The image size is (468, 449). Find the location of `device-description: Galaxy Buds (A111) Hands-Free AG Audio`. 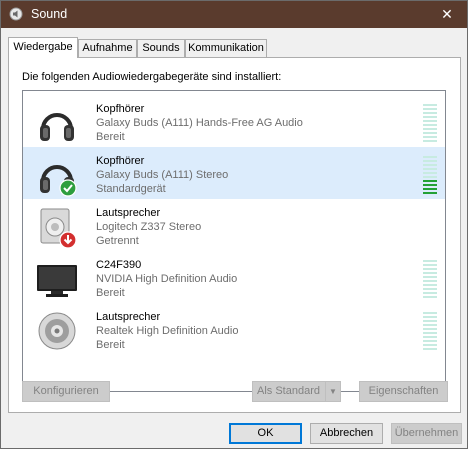

device-description: Galaxy Buds (A111) Hands-Free AG Audio is located at coordinates (199, 123).